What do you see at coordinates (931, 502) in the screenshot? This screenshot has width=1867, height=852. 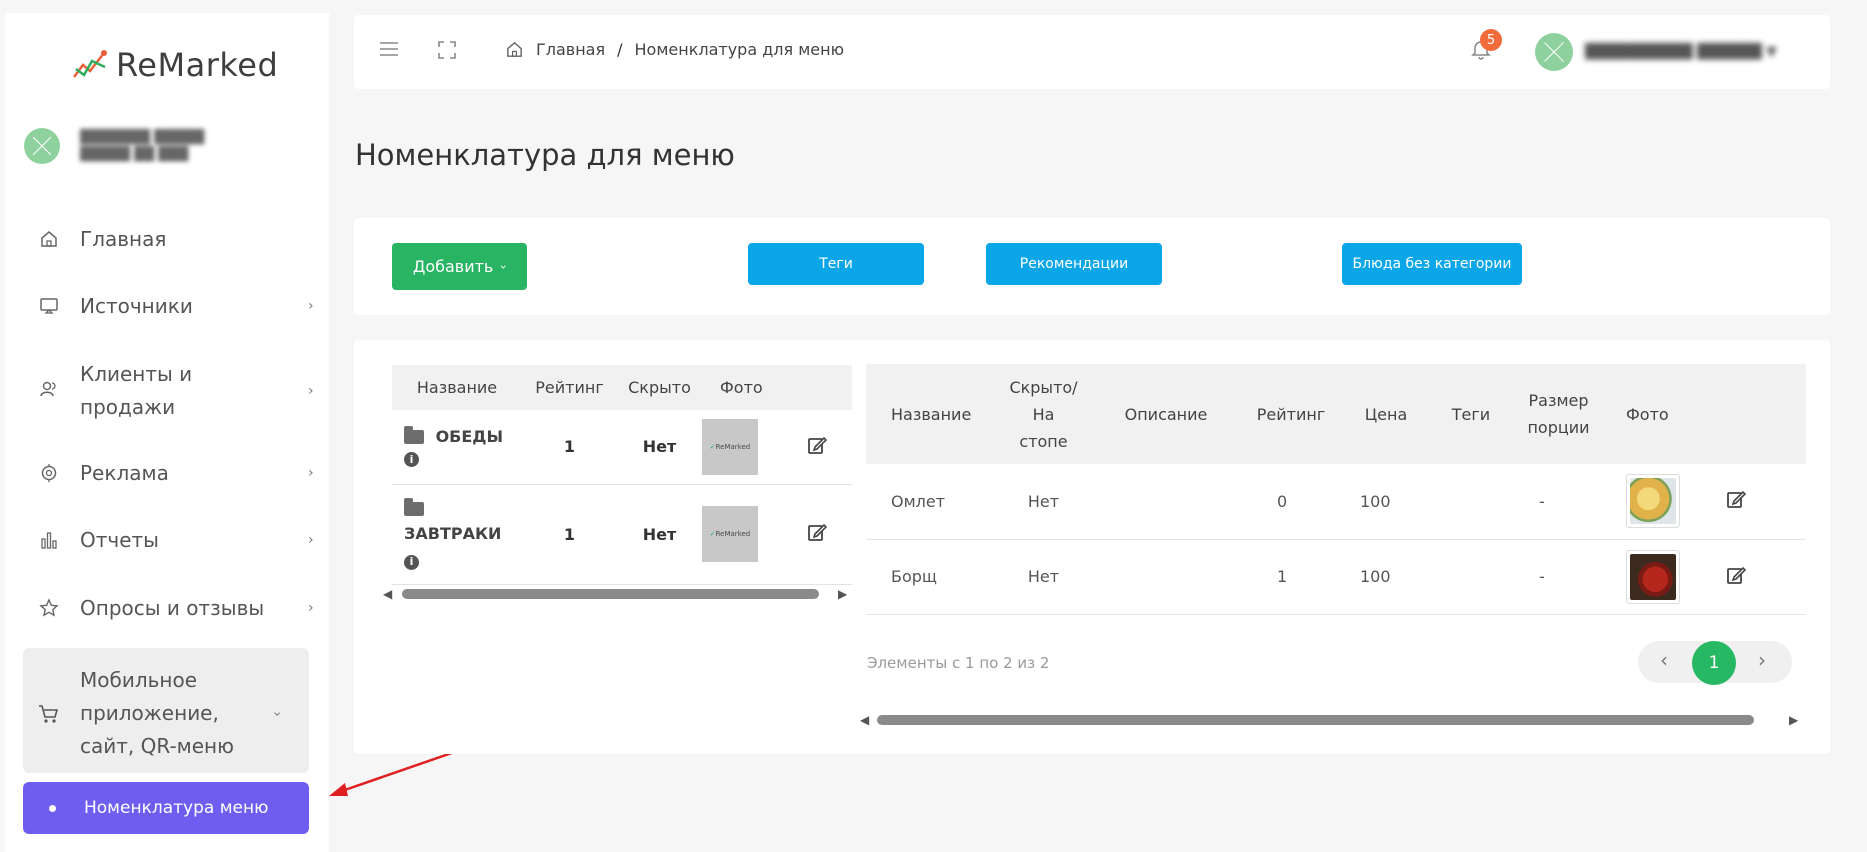 I see `dish-name-cell: Омлет` at bounding box center [931, 502].